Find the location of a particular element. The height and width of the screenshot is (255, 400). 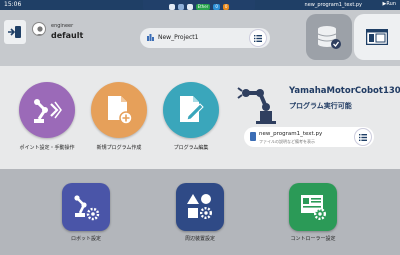

run-label: Run is located at coordinates (391, 4).